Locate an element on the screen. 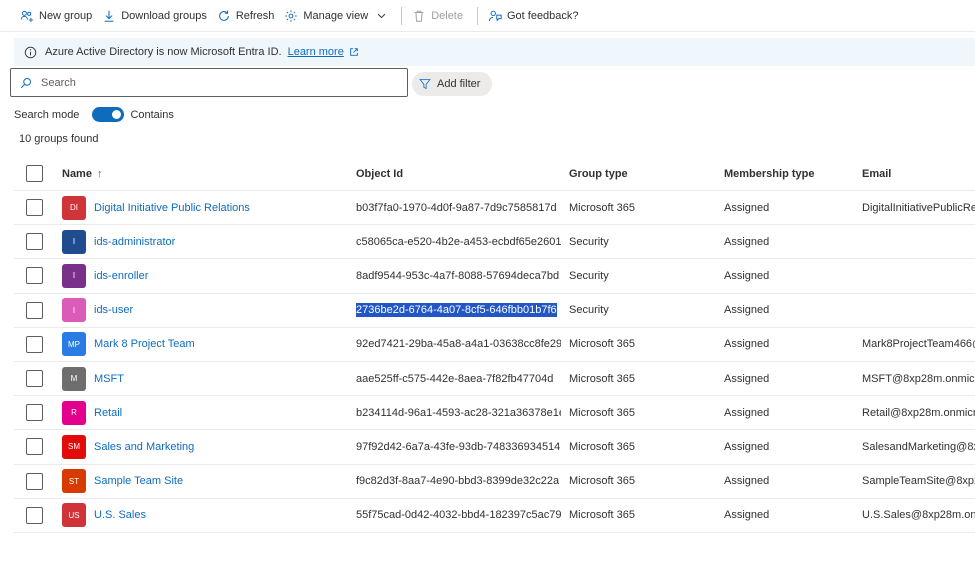 Image resolution: width=975 pixels, height=578 pixels. search-input is located at coordinates (211, 82).